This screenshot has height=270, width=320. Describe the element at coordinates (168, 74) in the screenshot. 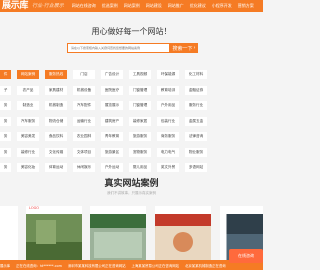

I see `category-item: 环保能源` at that location.